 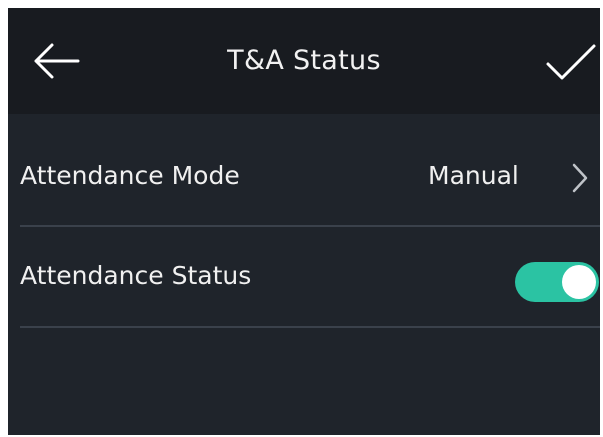 I want to click on chevron-right-icon, so click(x=580, y=178).